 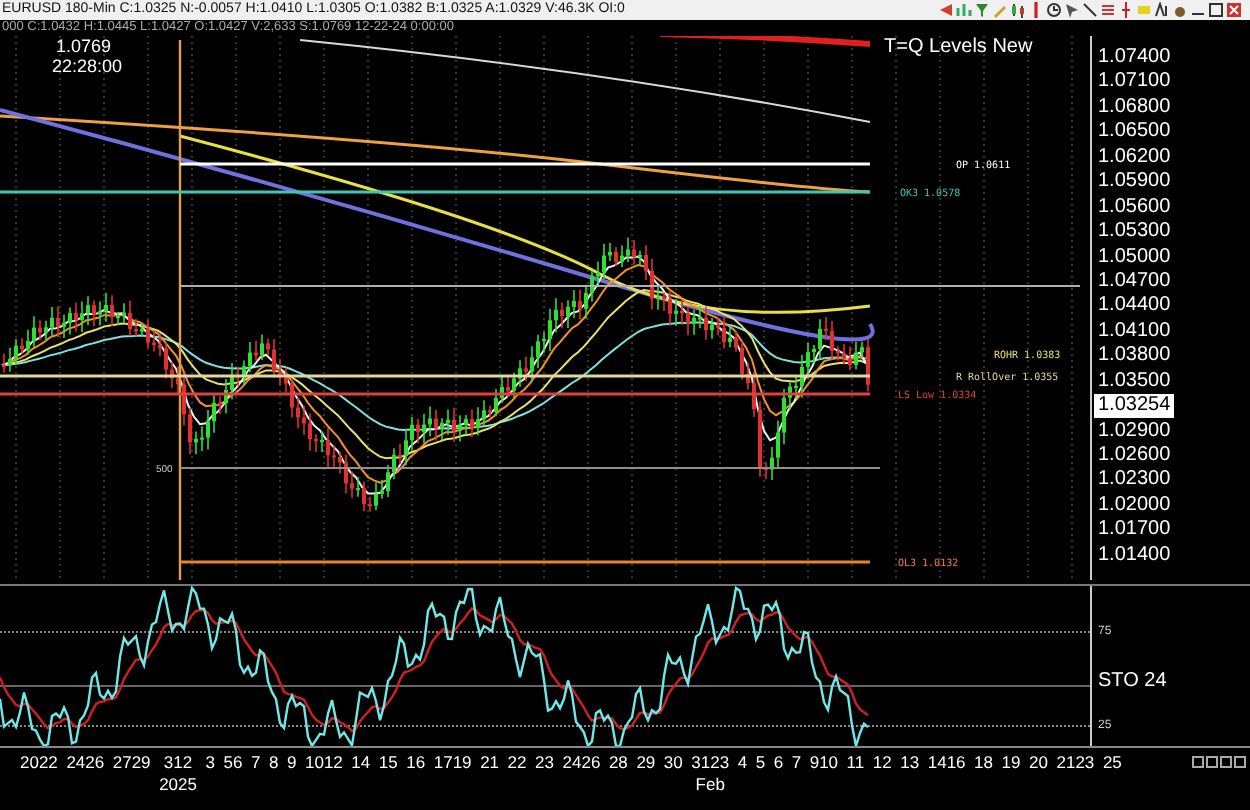 I want to click on price-tick: 1.02600, so click(x=1134, y=456).